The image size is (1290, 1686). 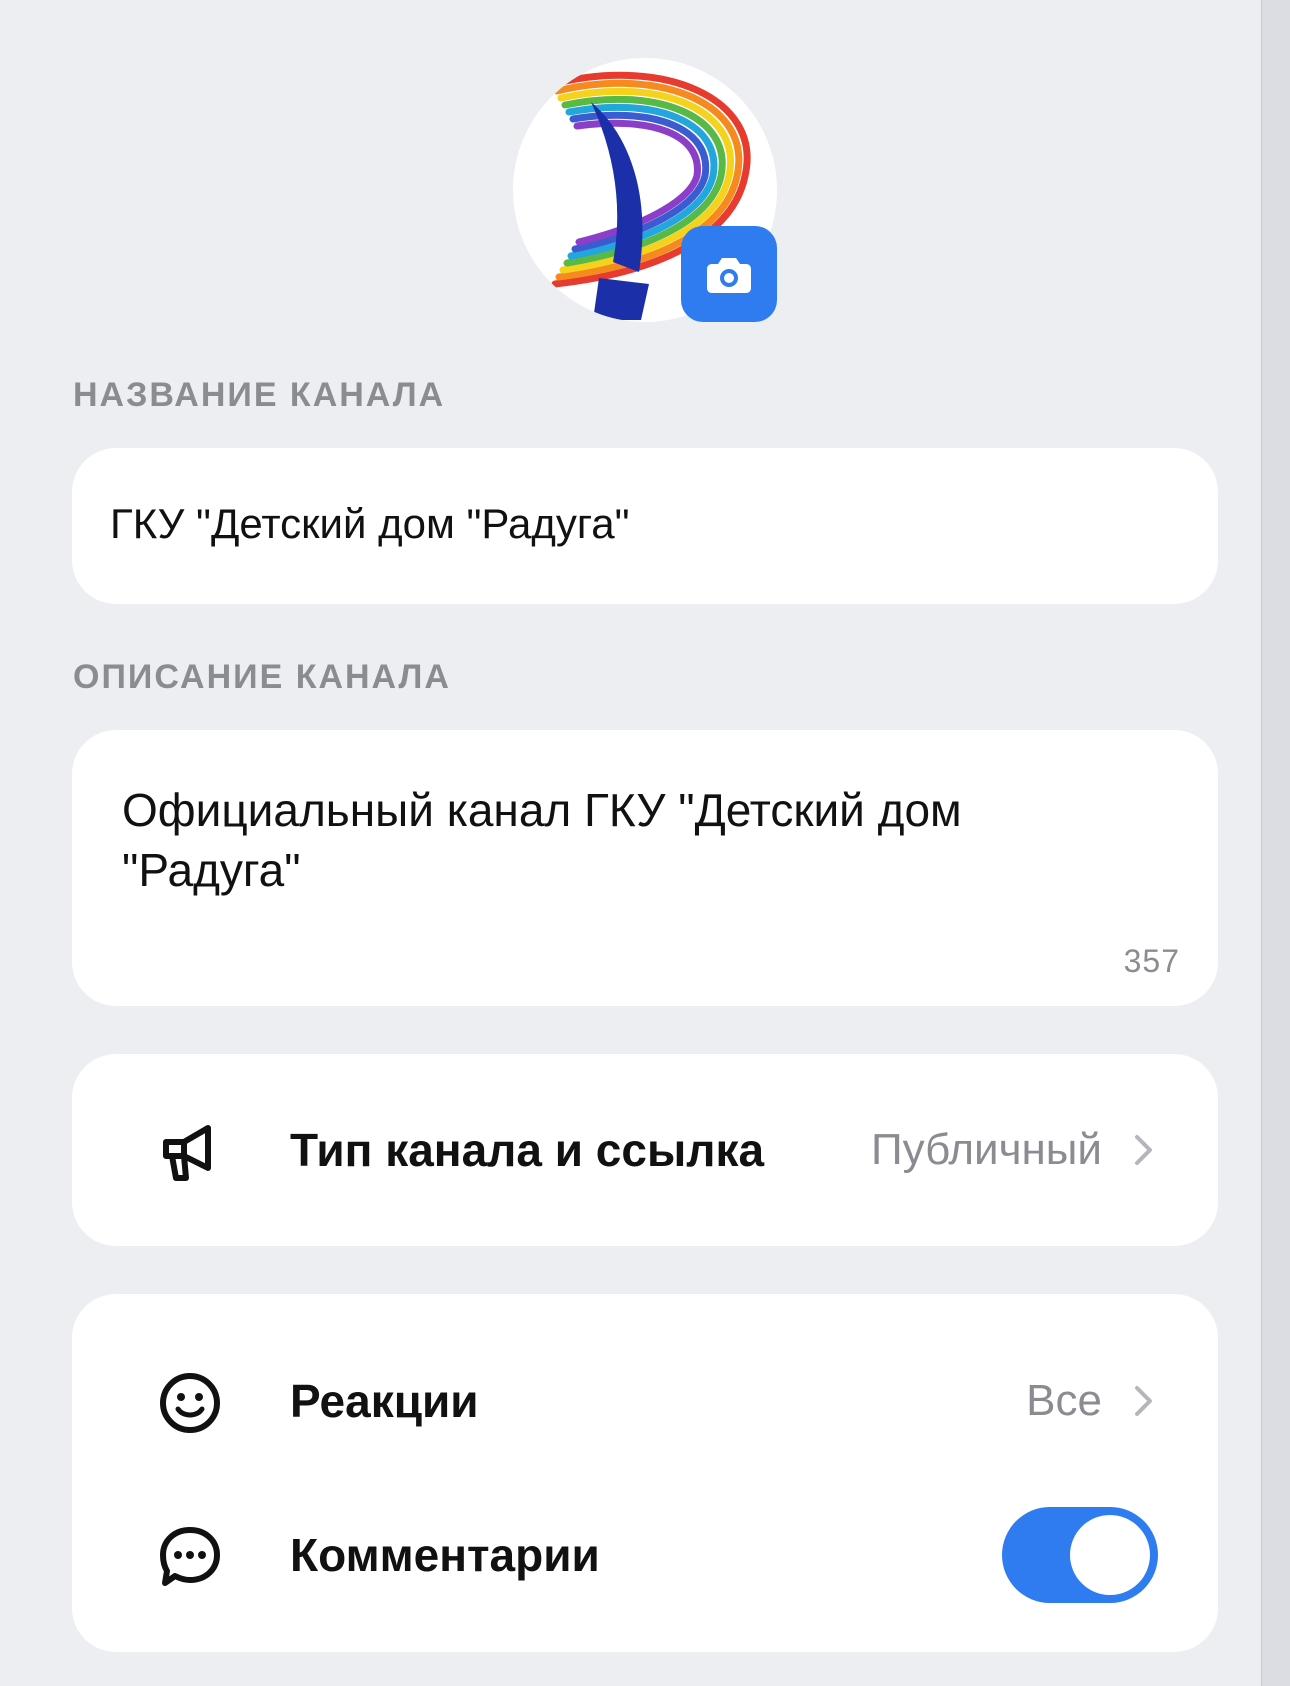 I want to click on megaphone-icon, so click(x=187, y=1153).